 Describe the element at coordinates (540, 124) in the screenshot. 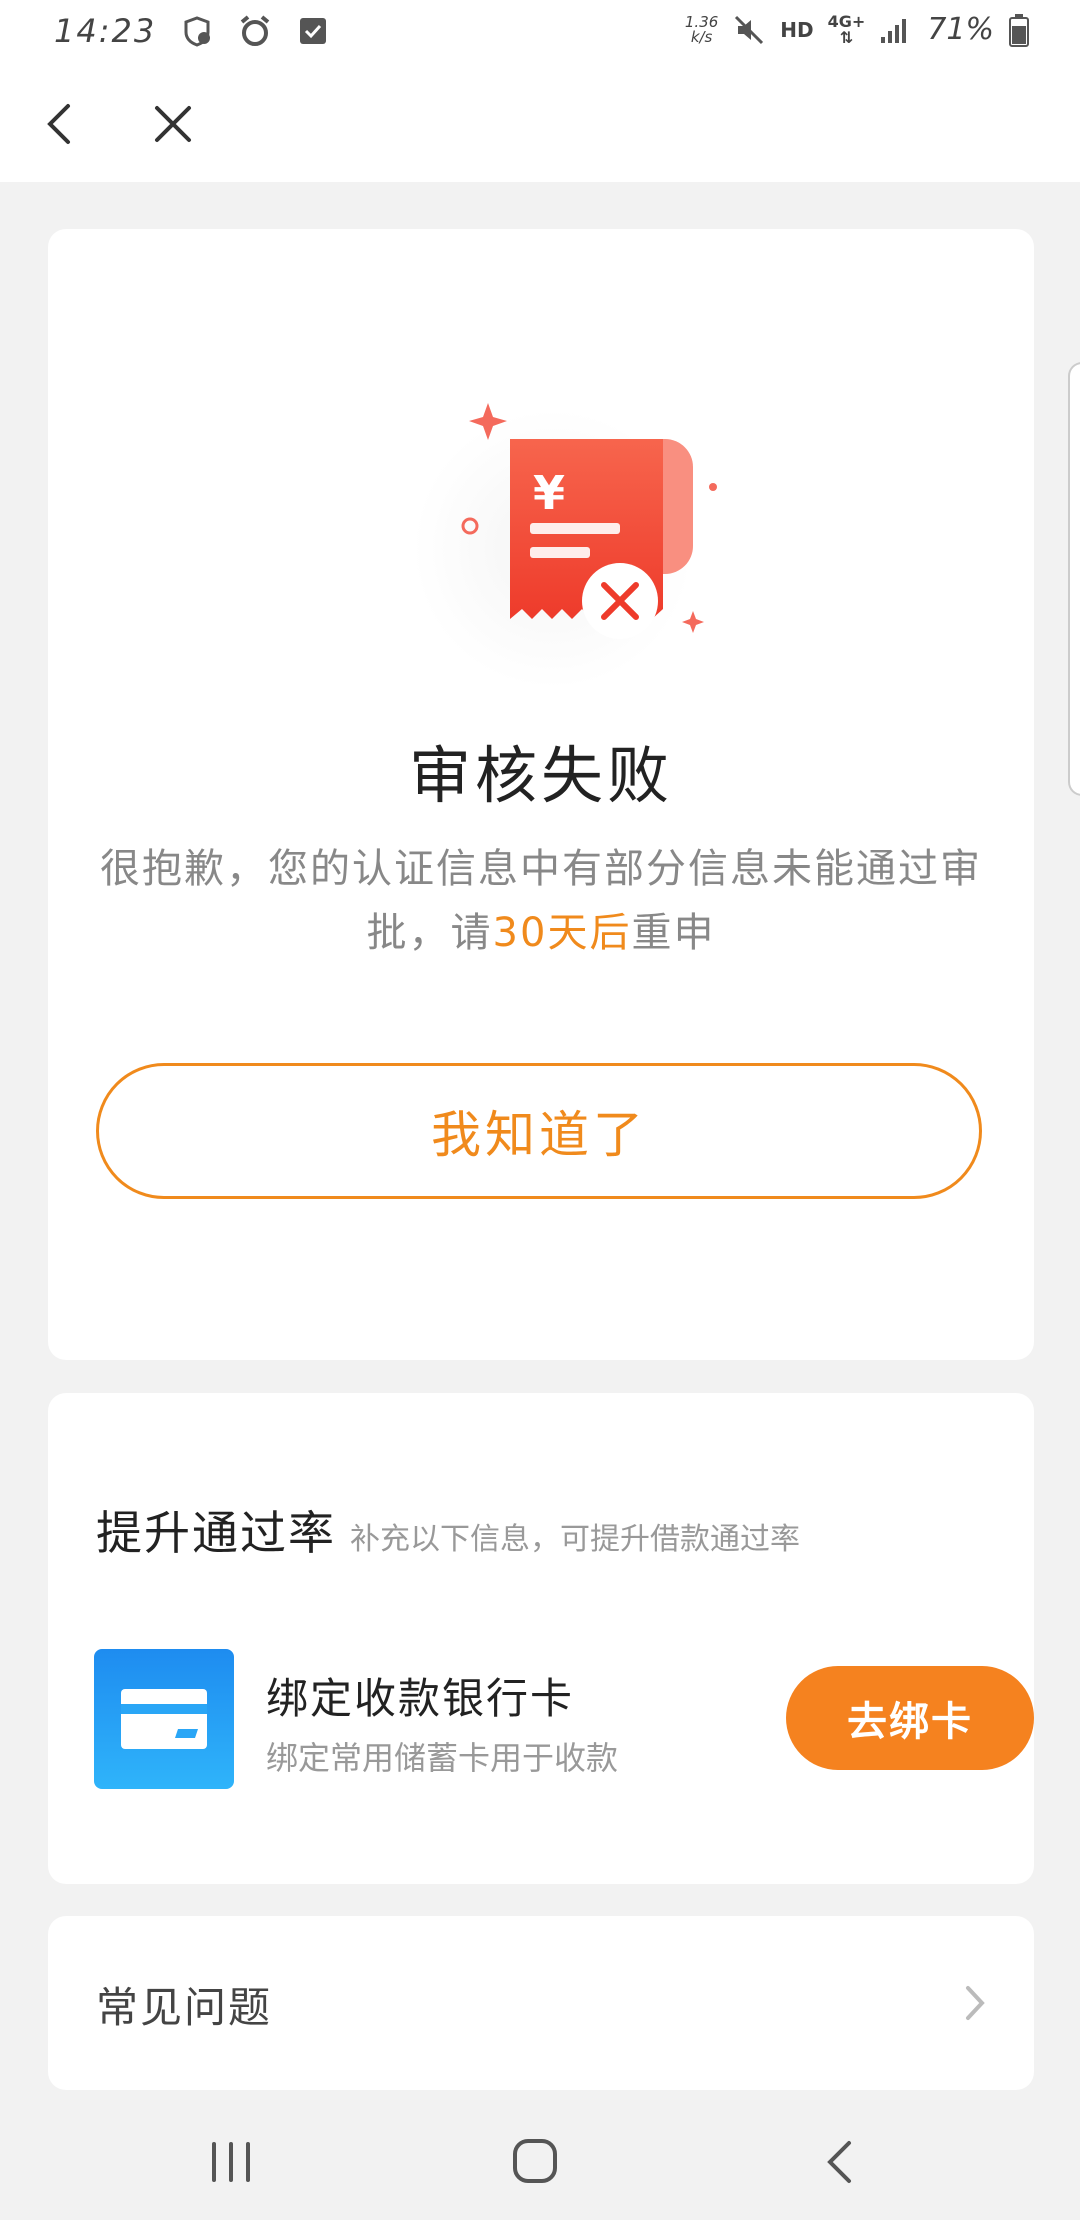

I see `nav-bar` at that location.